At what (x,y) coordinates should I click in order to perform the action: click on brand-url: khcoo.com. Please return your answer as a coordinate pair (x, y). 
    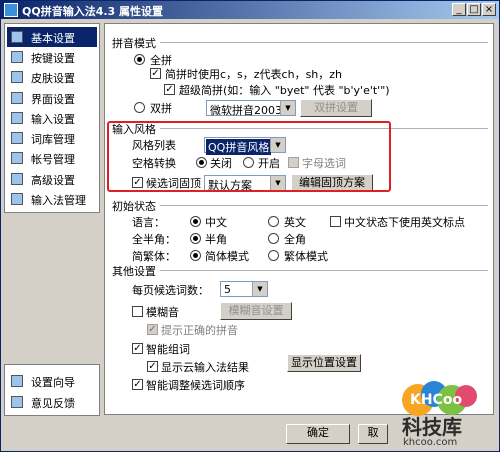
    Looking at the image, I should click on (430, 442).